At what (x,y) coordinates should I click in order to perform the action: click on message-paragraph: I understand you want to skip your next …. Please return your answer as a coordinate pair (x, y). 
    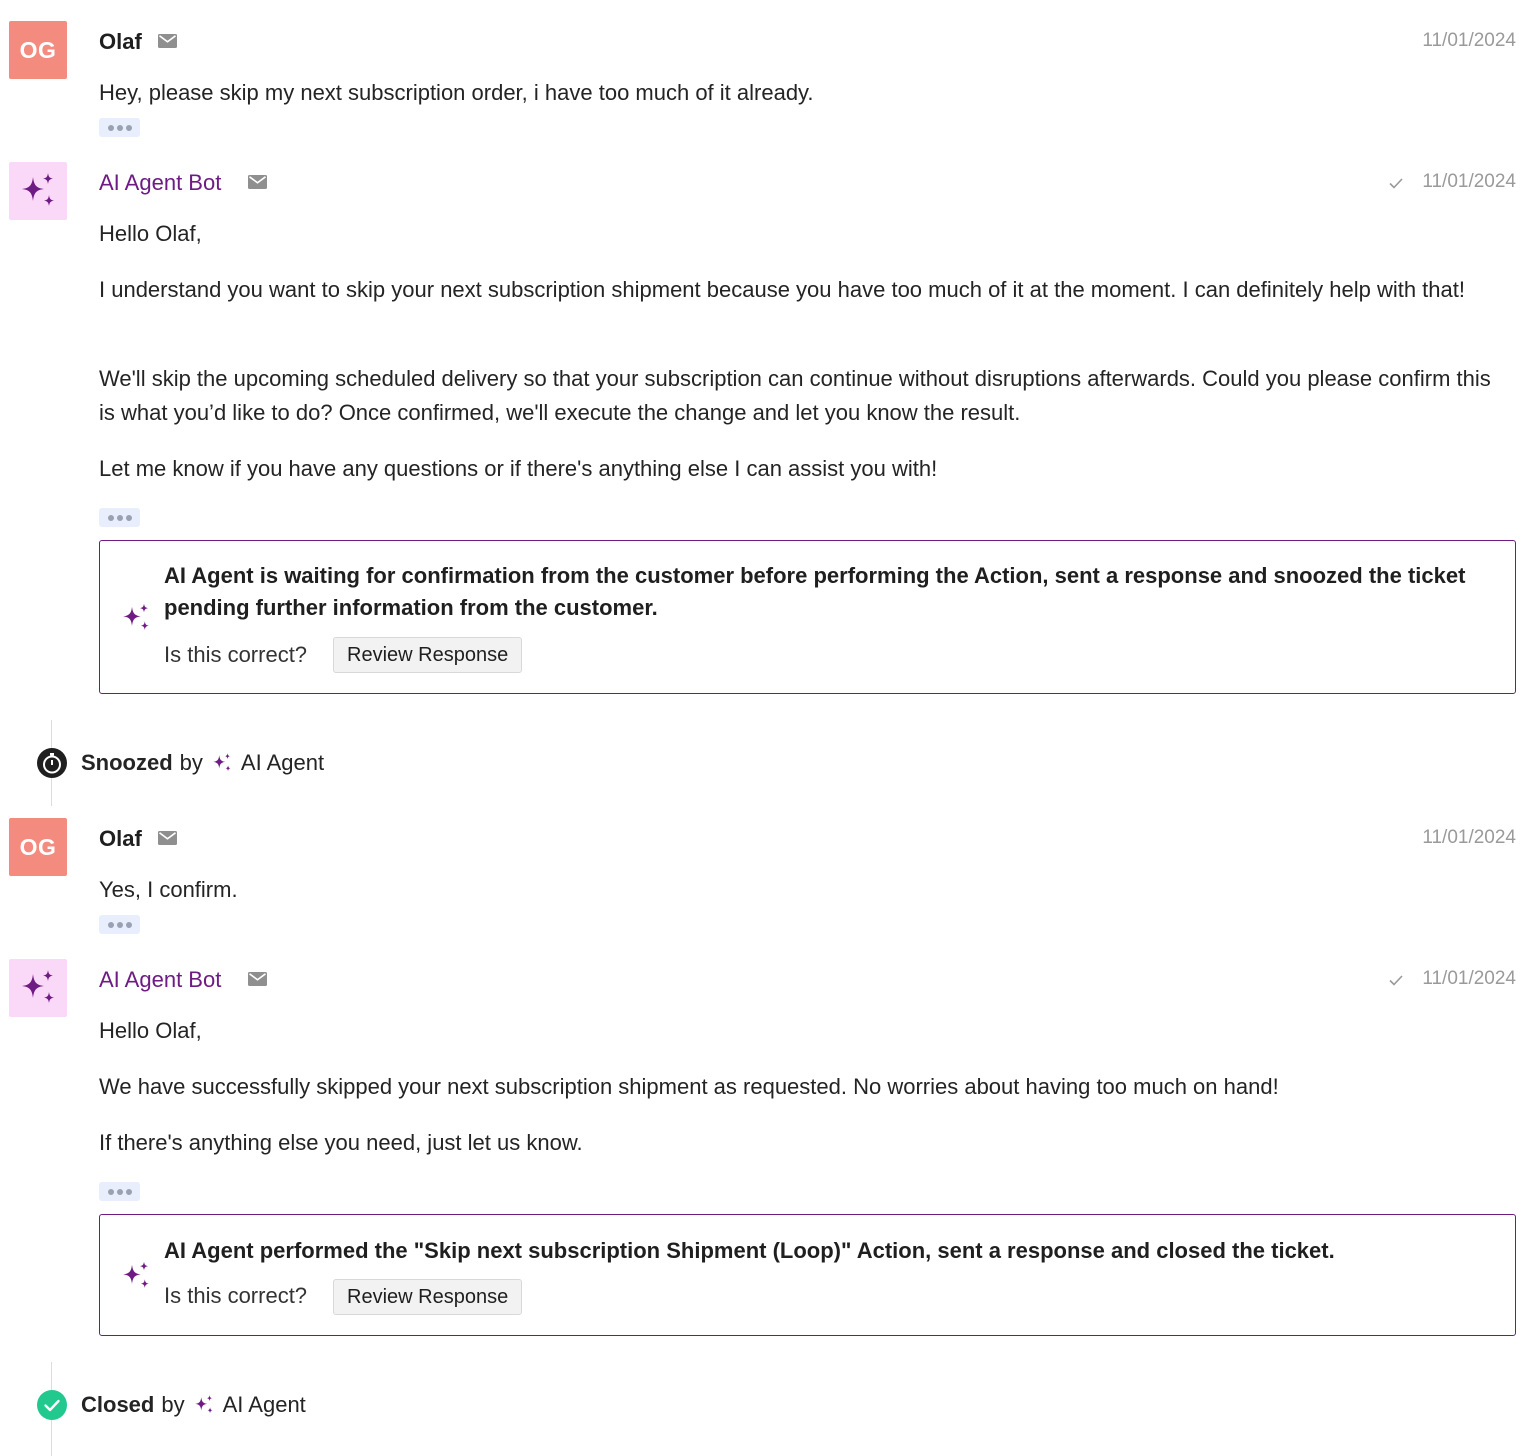
    Looking at the image, I should click on (782, 289).